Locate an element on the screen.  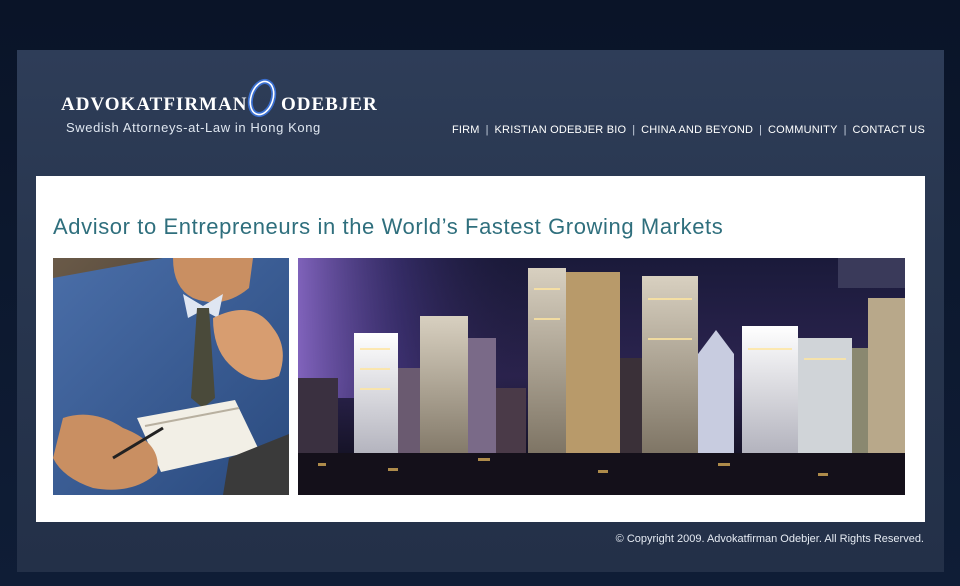
logo-text-right: Odebjer is located at coordinates (329, 105).